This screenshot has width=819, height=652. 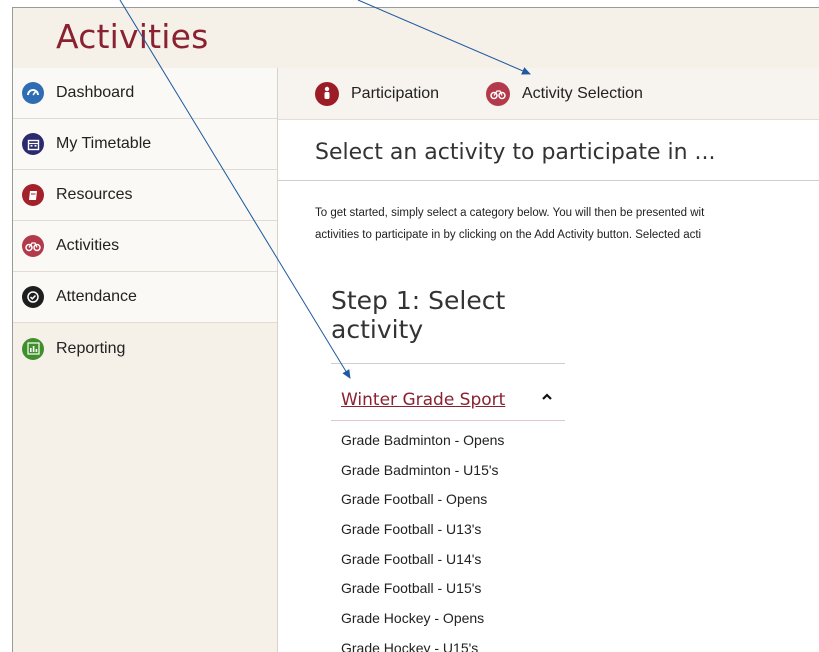 I want to click on tab-bar: Participation Activity Selection, so click(x=548, y=94).